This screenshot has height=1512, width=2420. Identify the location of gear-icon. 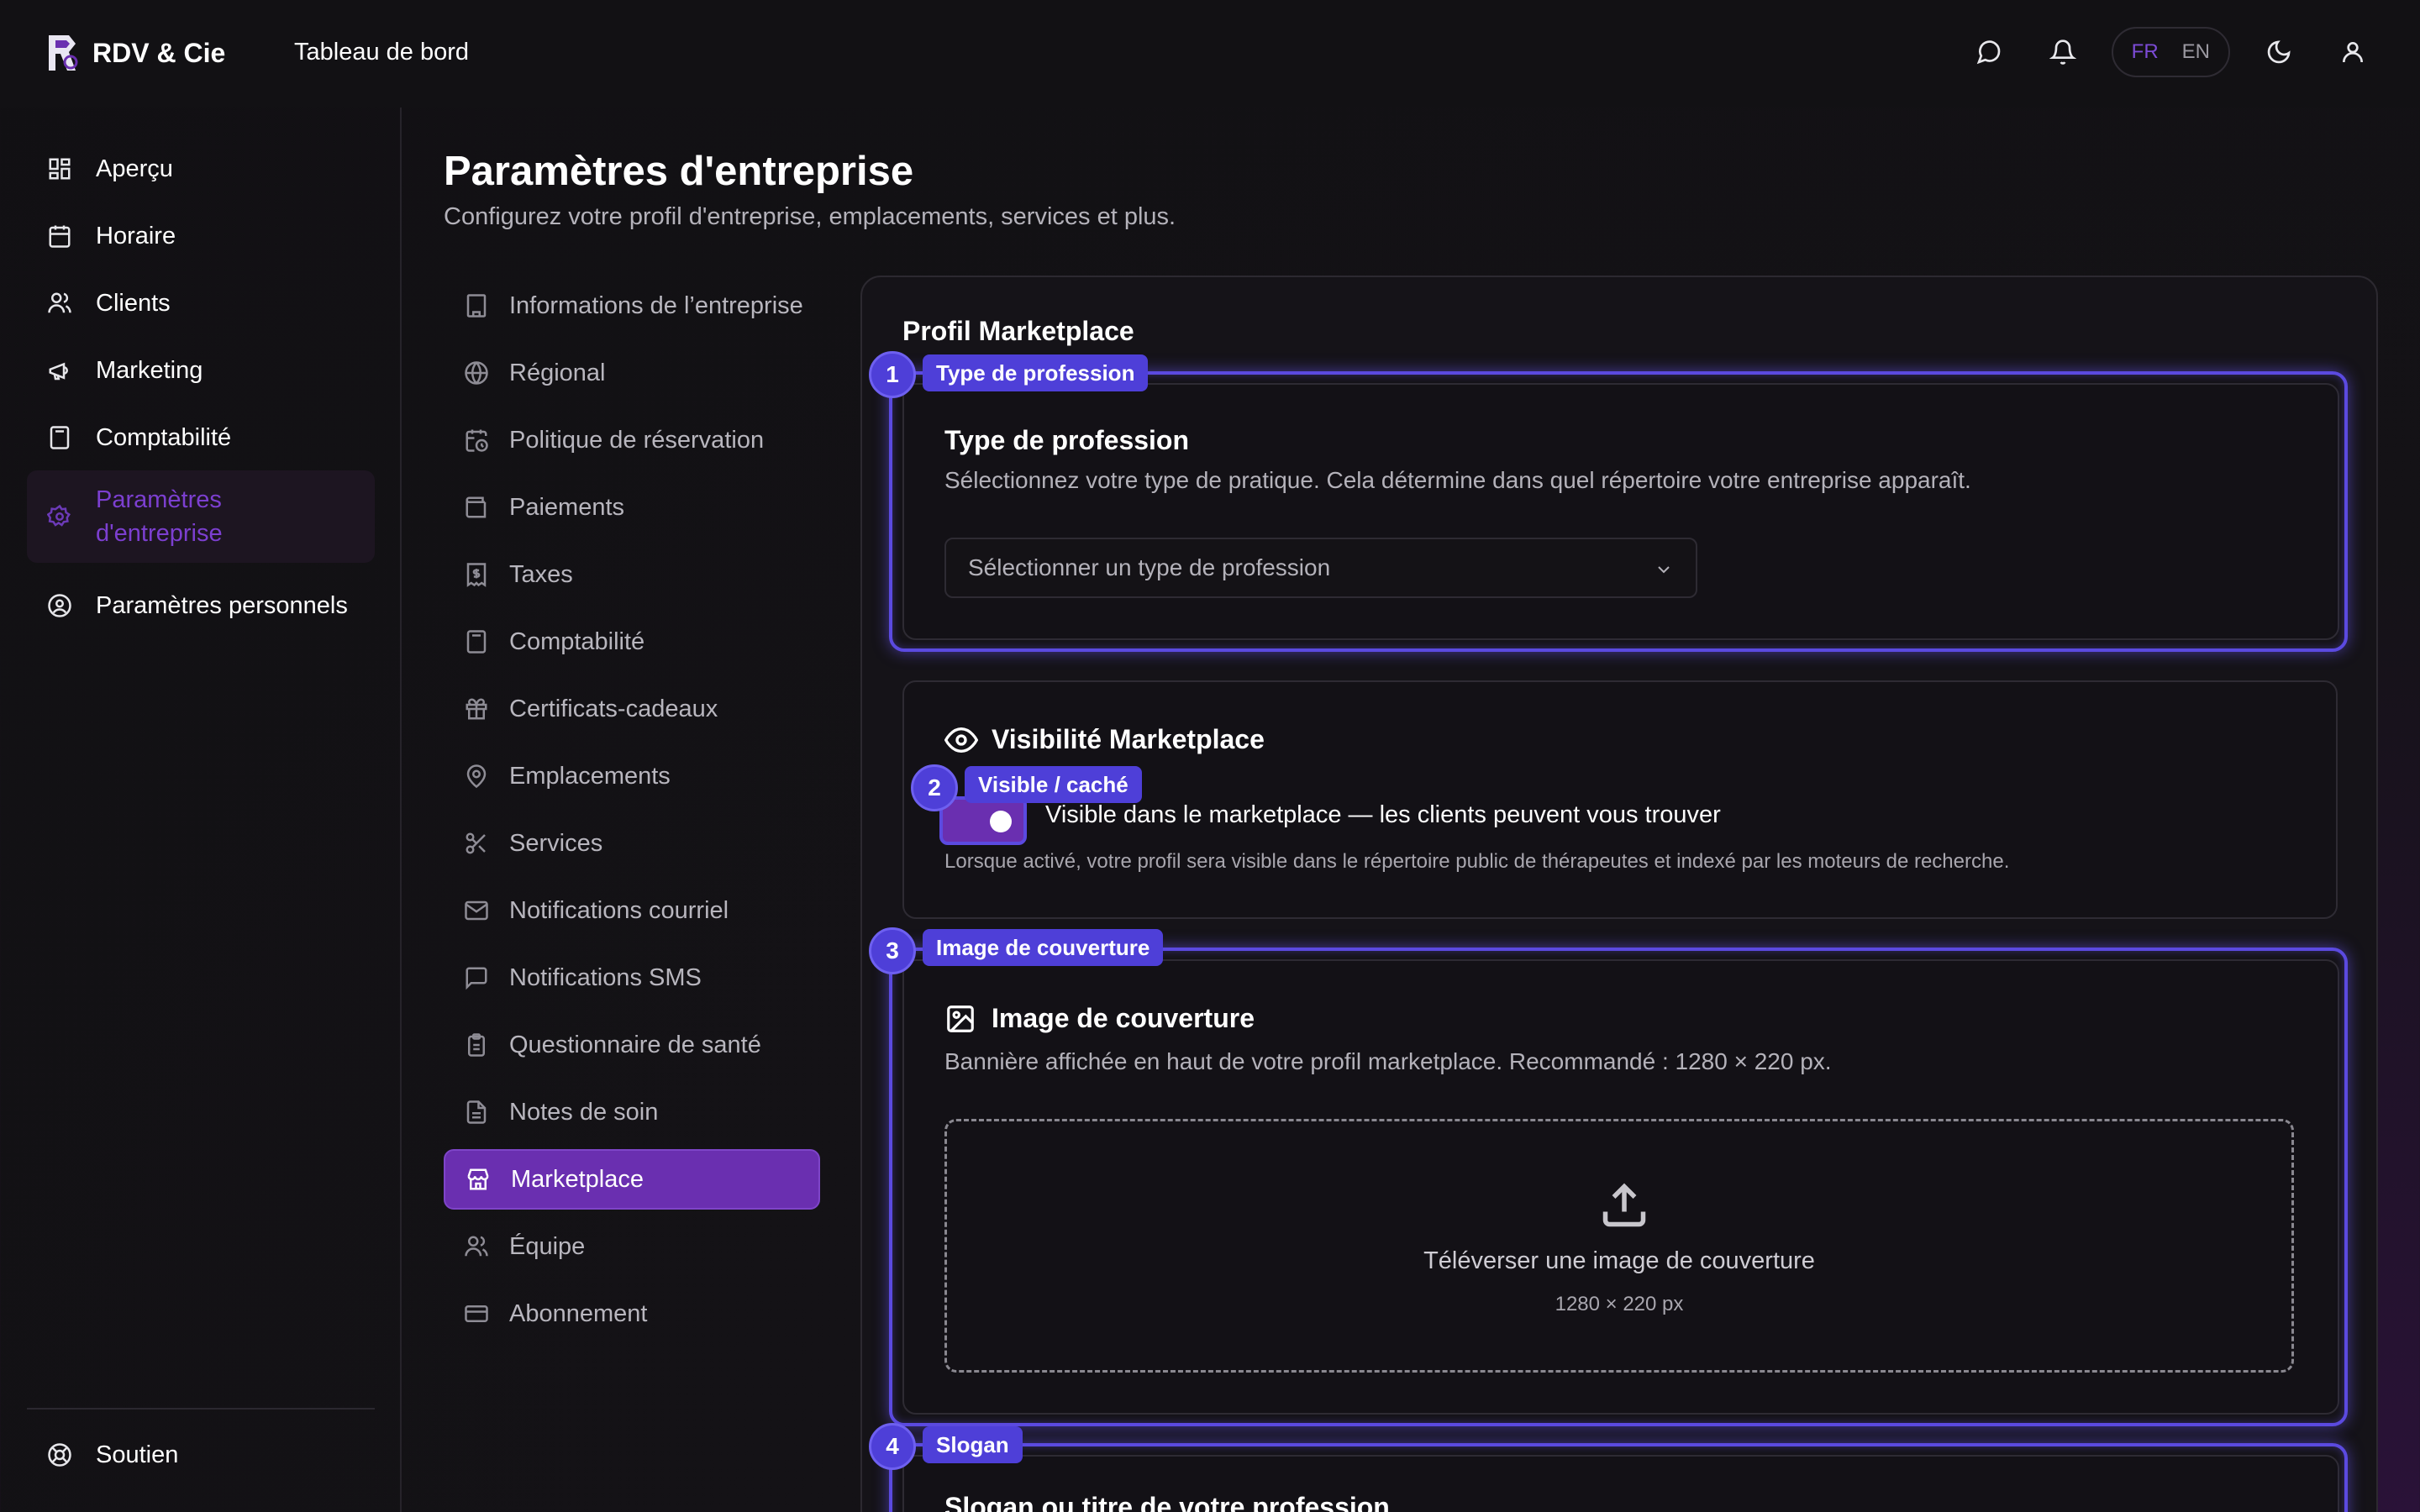
(59, 515).